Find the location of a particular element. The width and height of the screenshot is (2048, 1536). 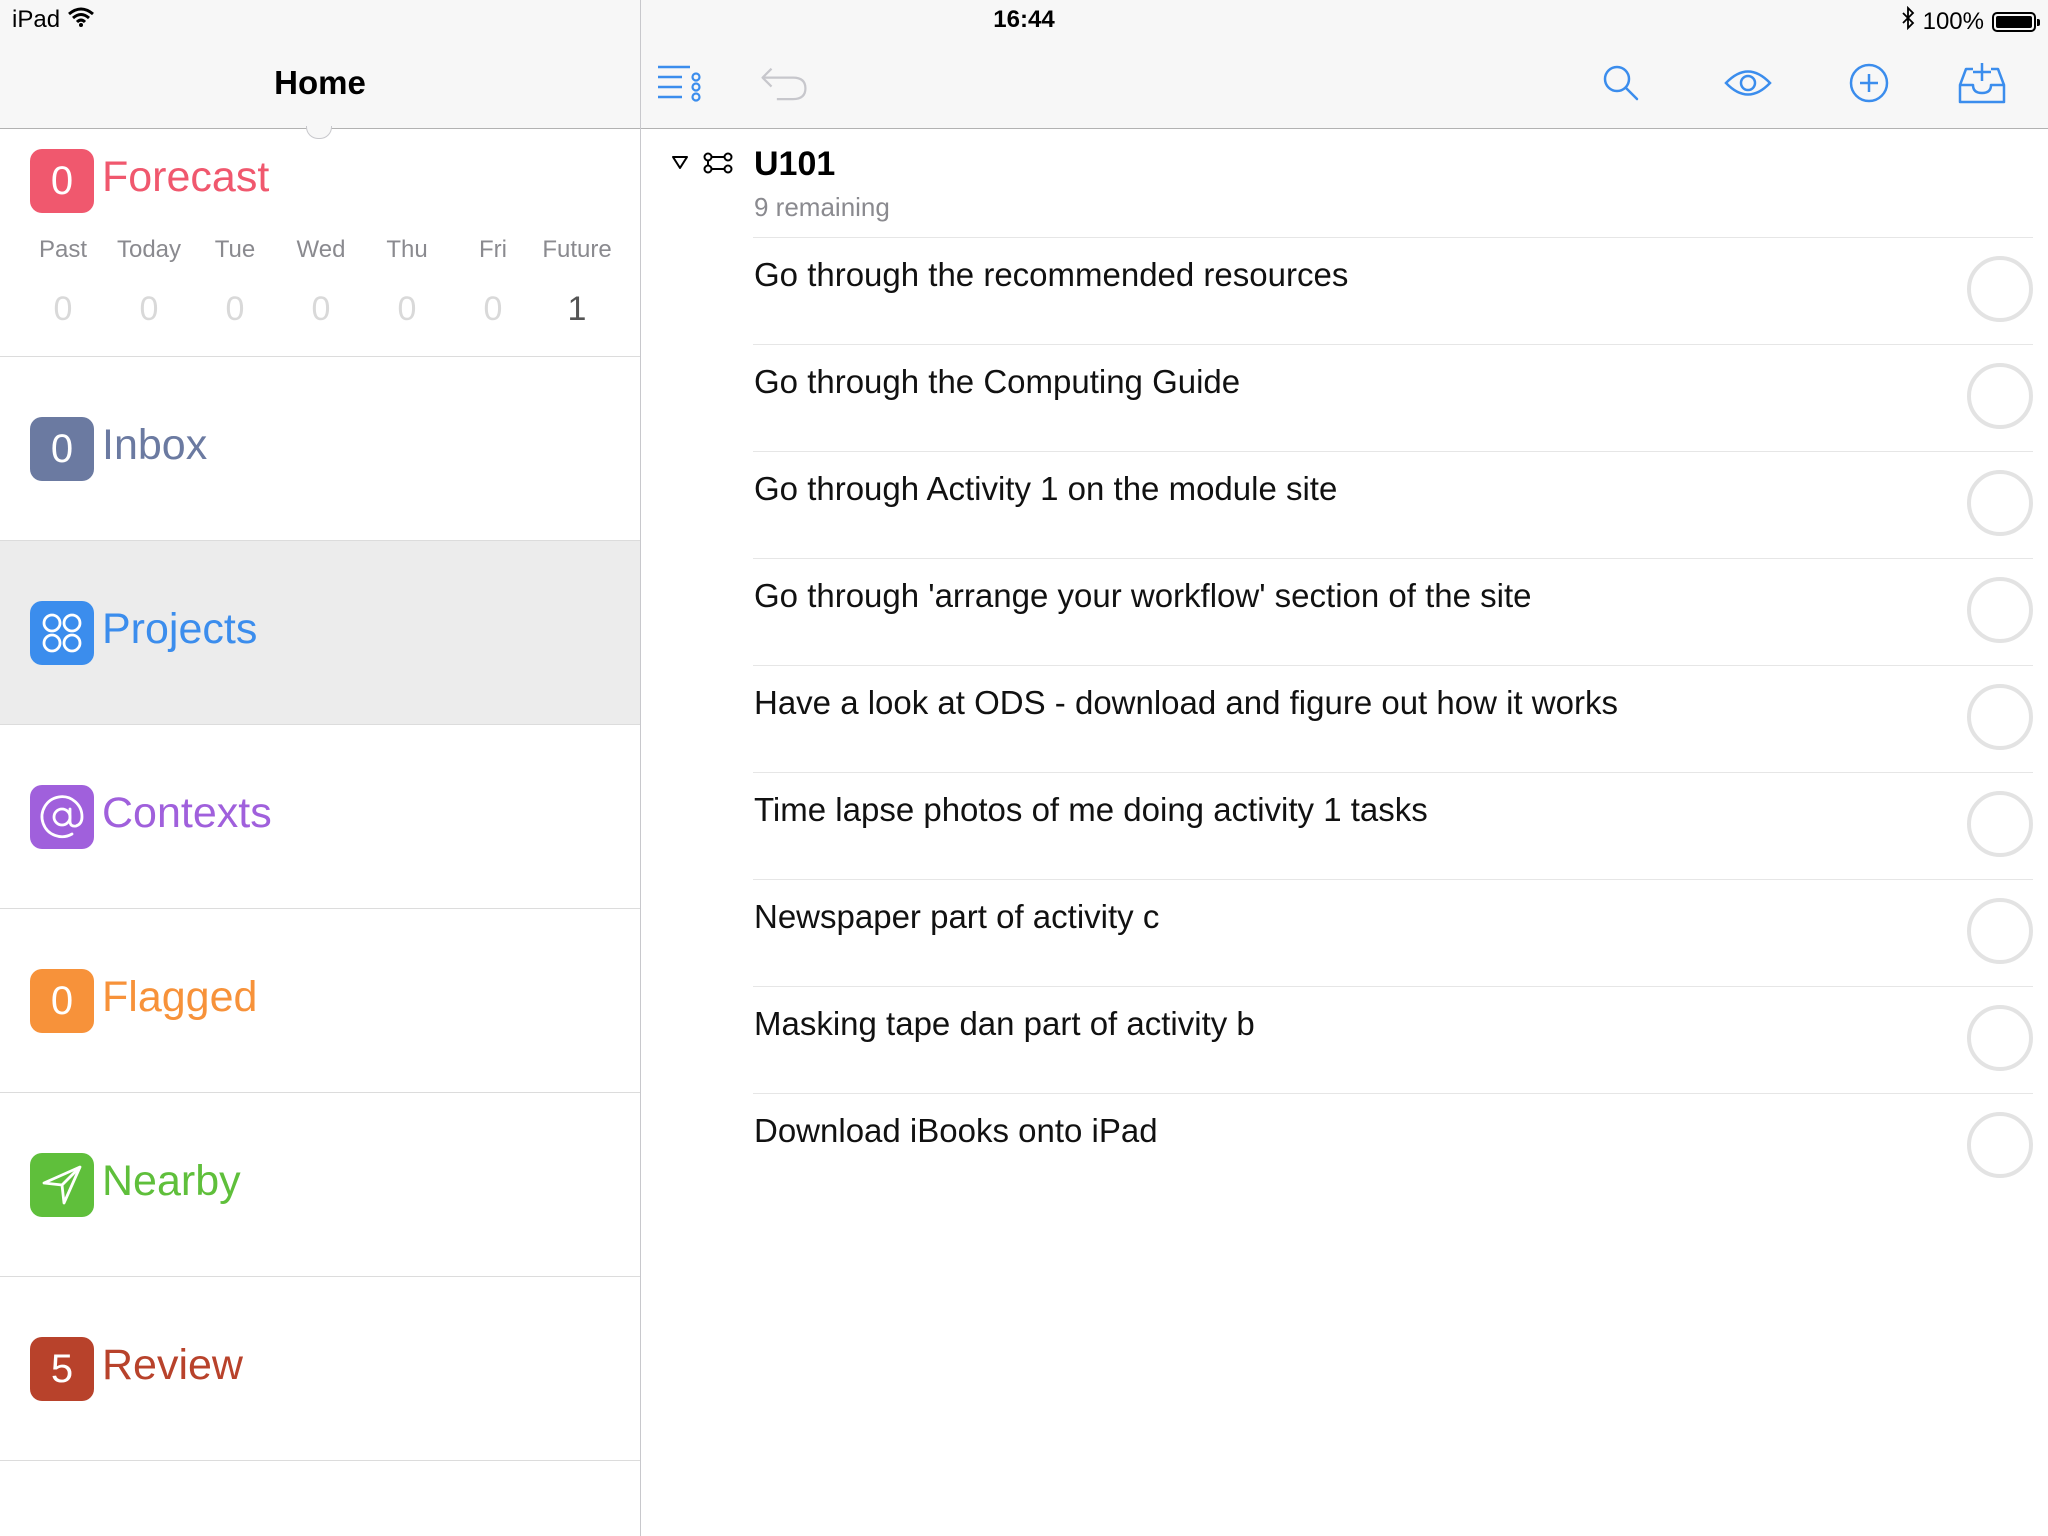

task-row: Newspaper part of activity c is located at coordinates (1393, 932).